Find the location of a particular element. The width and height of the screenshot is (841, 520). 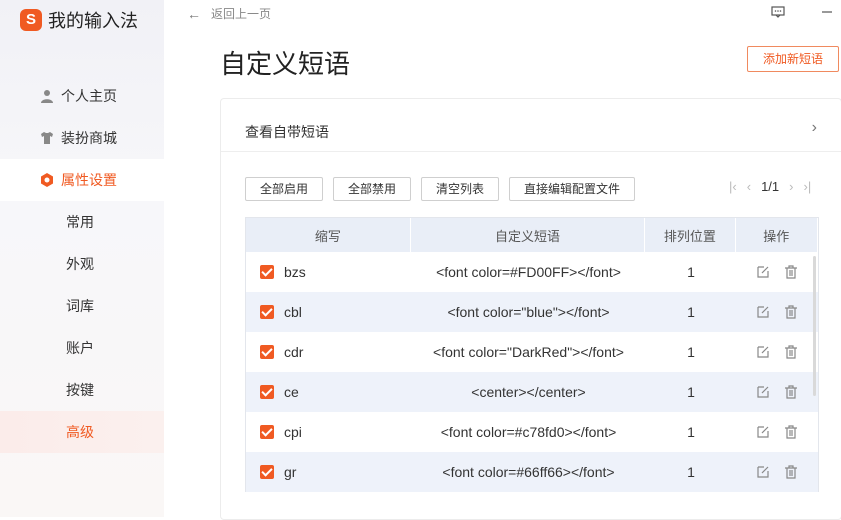

cell-abbr: cpi is located at coordinates (328, 432).